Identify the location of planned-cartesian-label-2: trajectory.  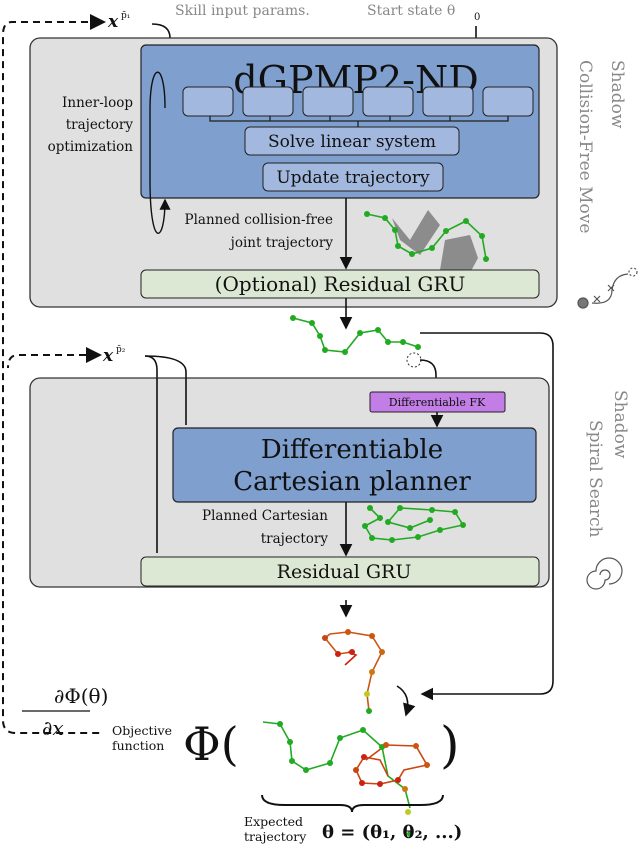
(295, 539).